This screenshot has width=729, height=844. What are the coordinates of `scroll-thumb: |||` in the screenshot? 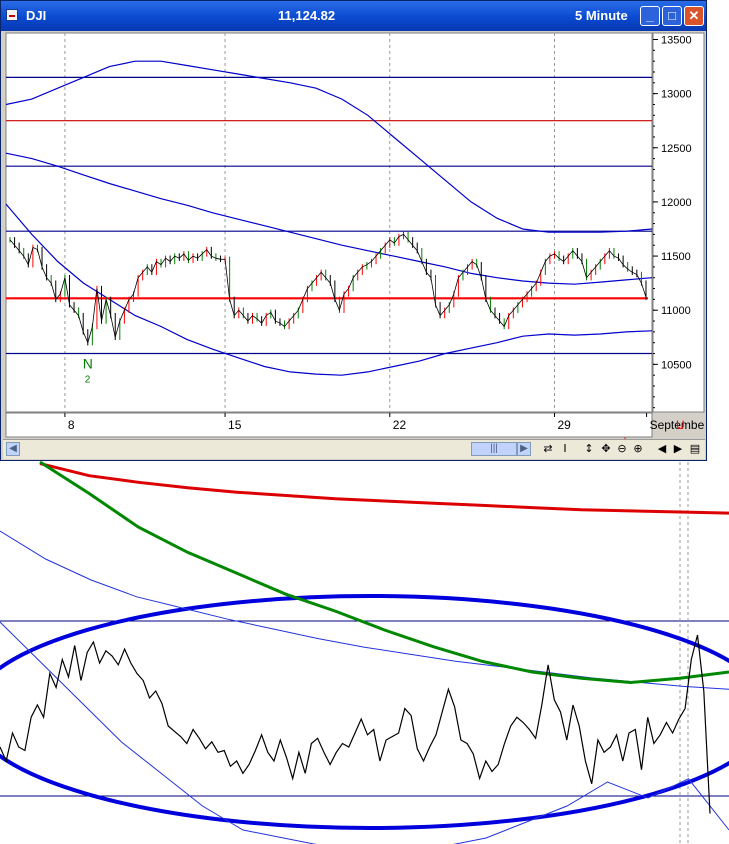 It's located at (494, 449).